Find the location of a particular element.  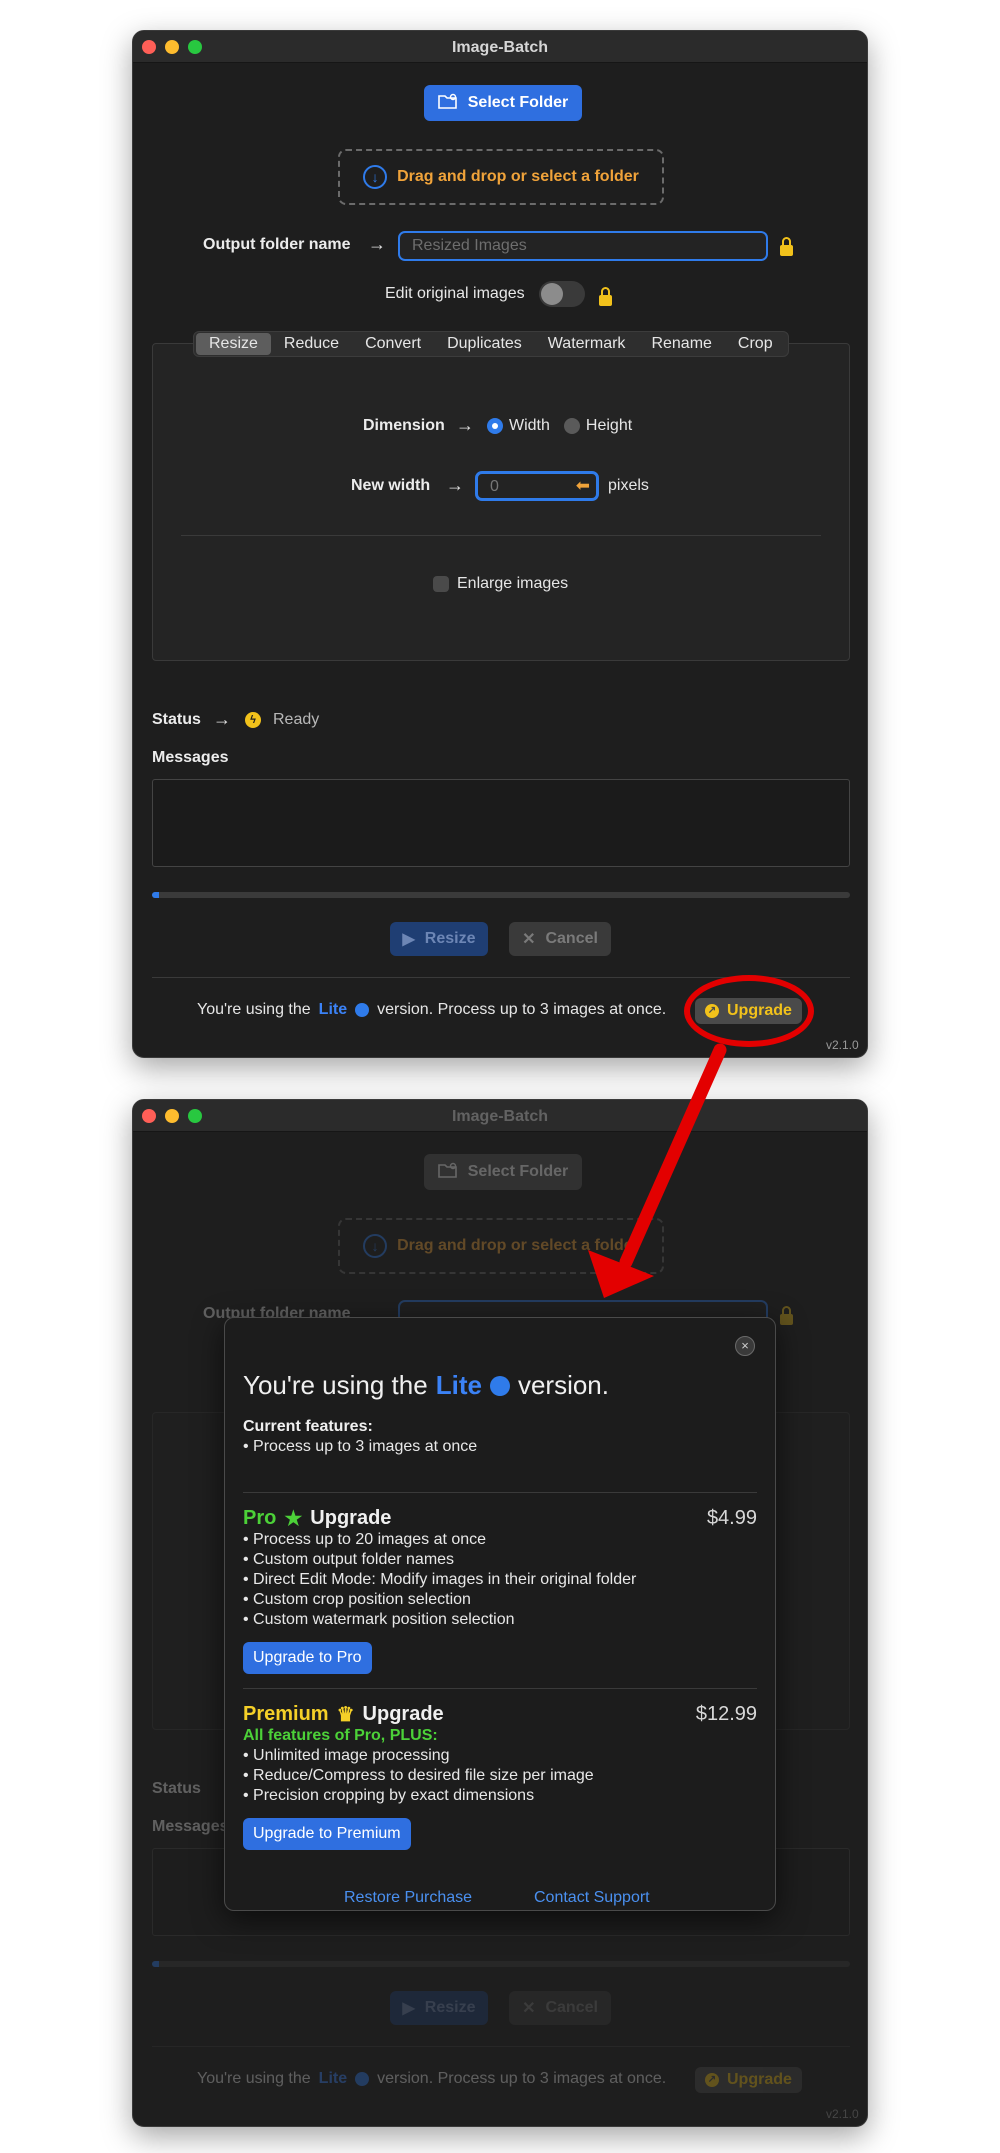

annotation-arrow is located at coordinates (657, 1170).